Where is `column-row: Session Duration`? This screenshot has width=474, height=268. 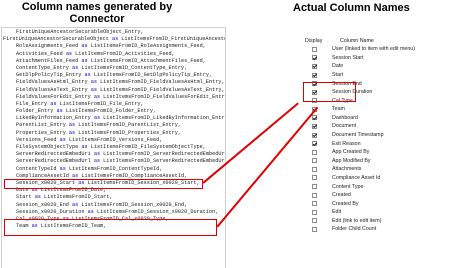 column-row: Session Duration is located at coordinates (371, 92).